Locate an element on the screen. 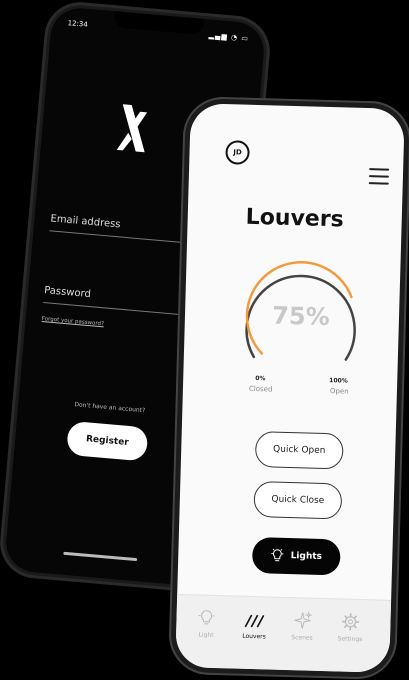 The width and height of the screenshot is (409, 680). lights-button-label: Lights is located at coordinates (306, 556).